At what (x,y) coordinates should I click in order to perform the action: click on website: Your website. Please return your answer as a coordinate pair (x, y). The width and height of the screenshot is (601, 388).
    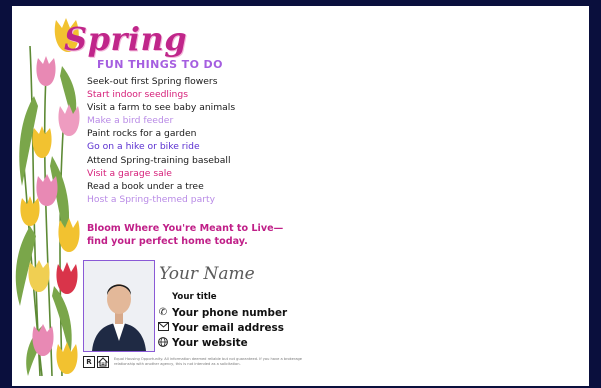
    Looking at the image, I should click on (210, 342).